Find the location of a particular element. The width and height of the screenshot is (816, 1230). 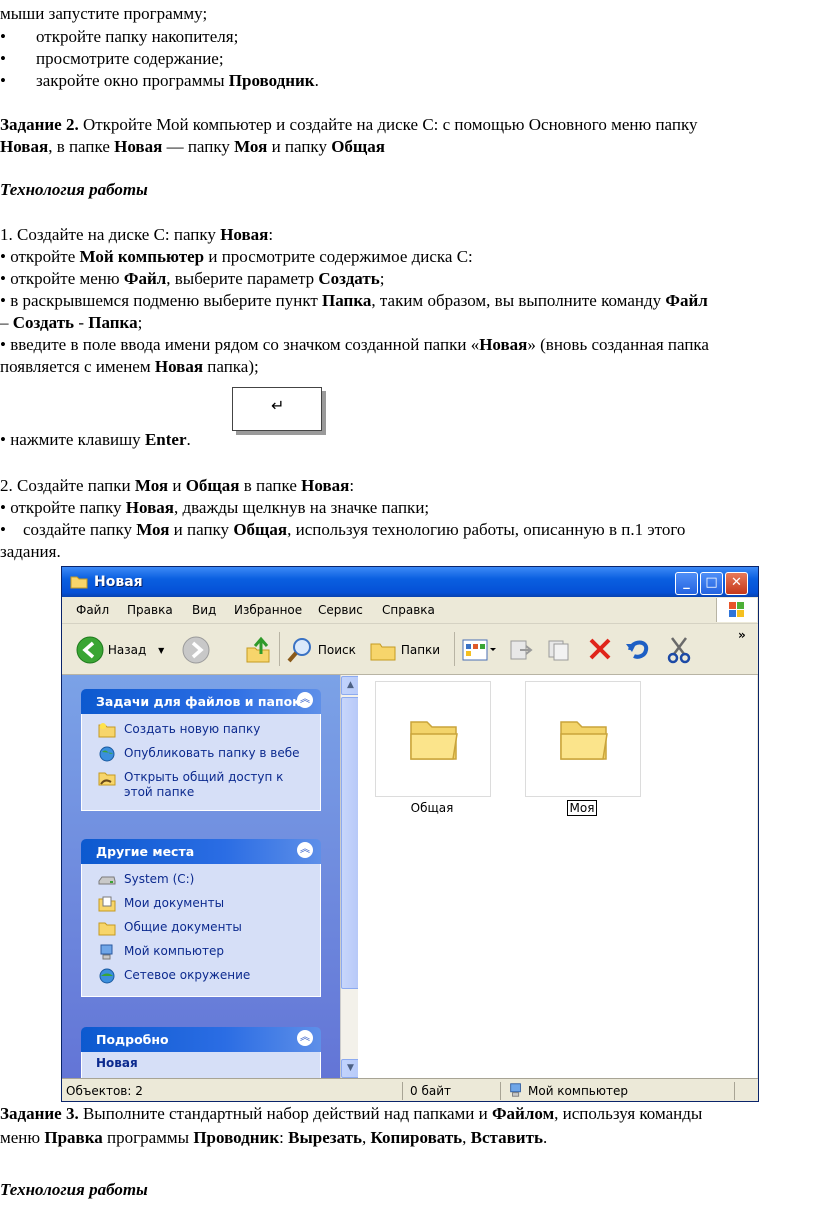

undo-icon is located at coordinates (637, 649).